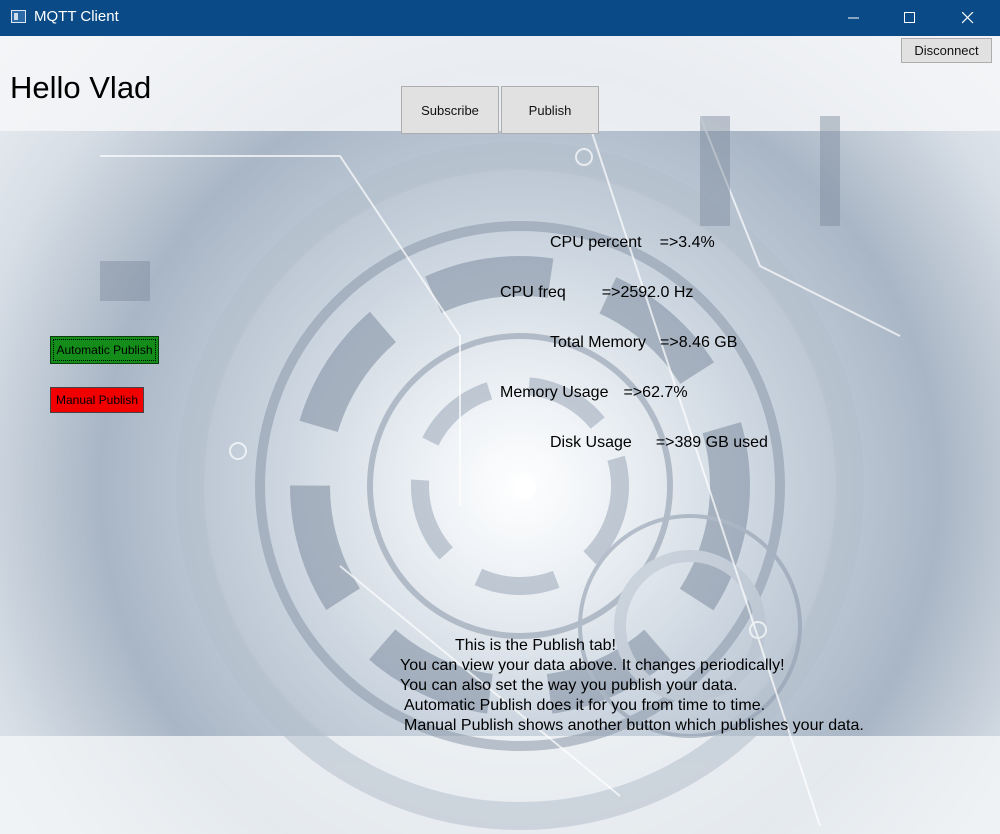 The width and height of the screenshot is (1000, 834). I want to click on cpu-percent-label: CPU percent, so click(596, 242).